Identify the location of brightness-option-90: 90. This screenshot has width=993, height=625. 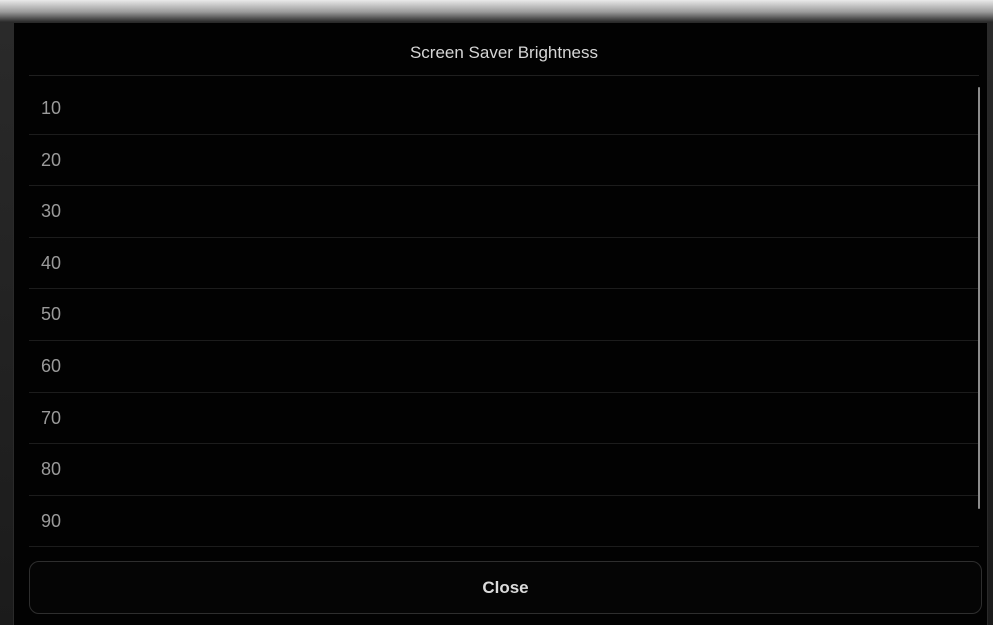
(504, 522).